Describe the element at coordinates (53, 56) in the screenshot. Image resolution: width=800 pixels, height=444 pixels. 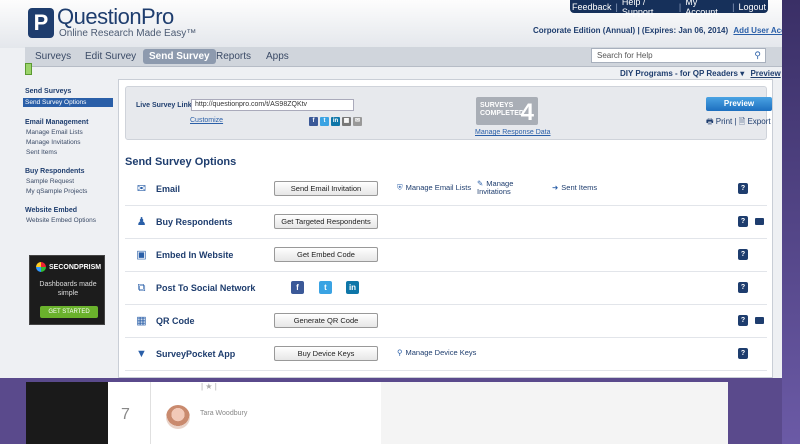
I see `nav-surveys: Surveys` at that location.